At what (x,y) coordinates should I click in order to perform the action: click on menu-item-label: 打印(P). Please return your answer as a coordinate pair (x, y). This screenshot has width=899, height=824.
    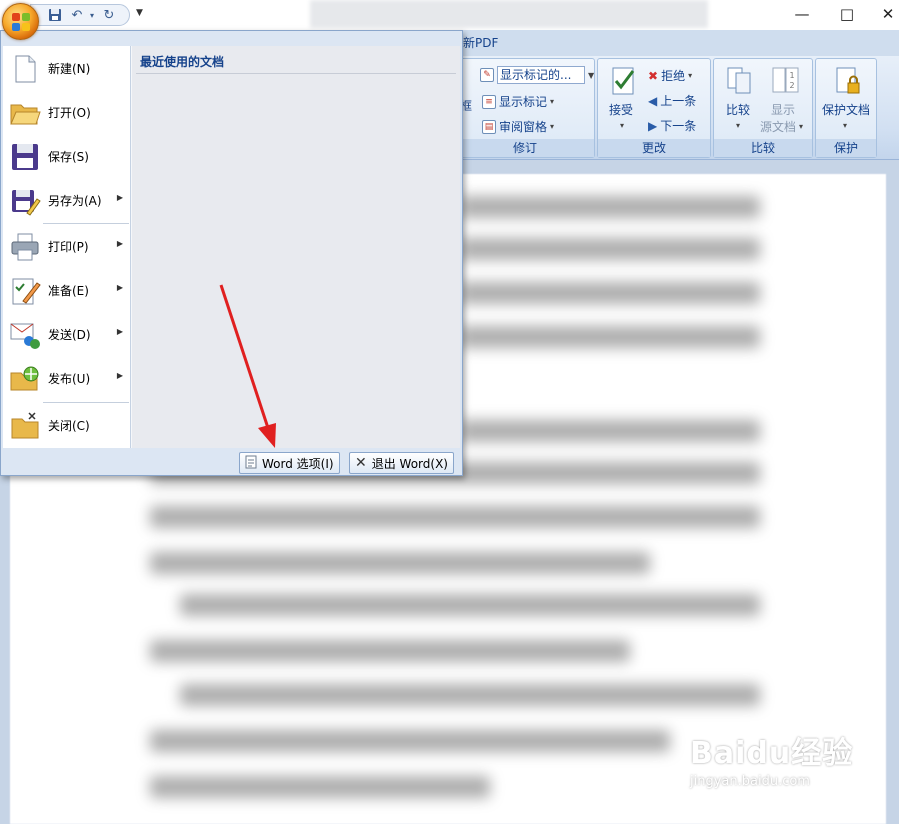
    Looking at the image, I should click on (68, 247).